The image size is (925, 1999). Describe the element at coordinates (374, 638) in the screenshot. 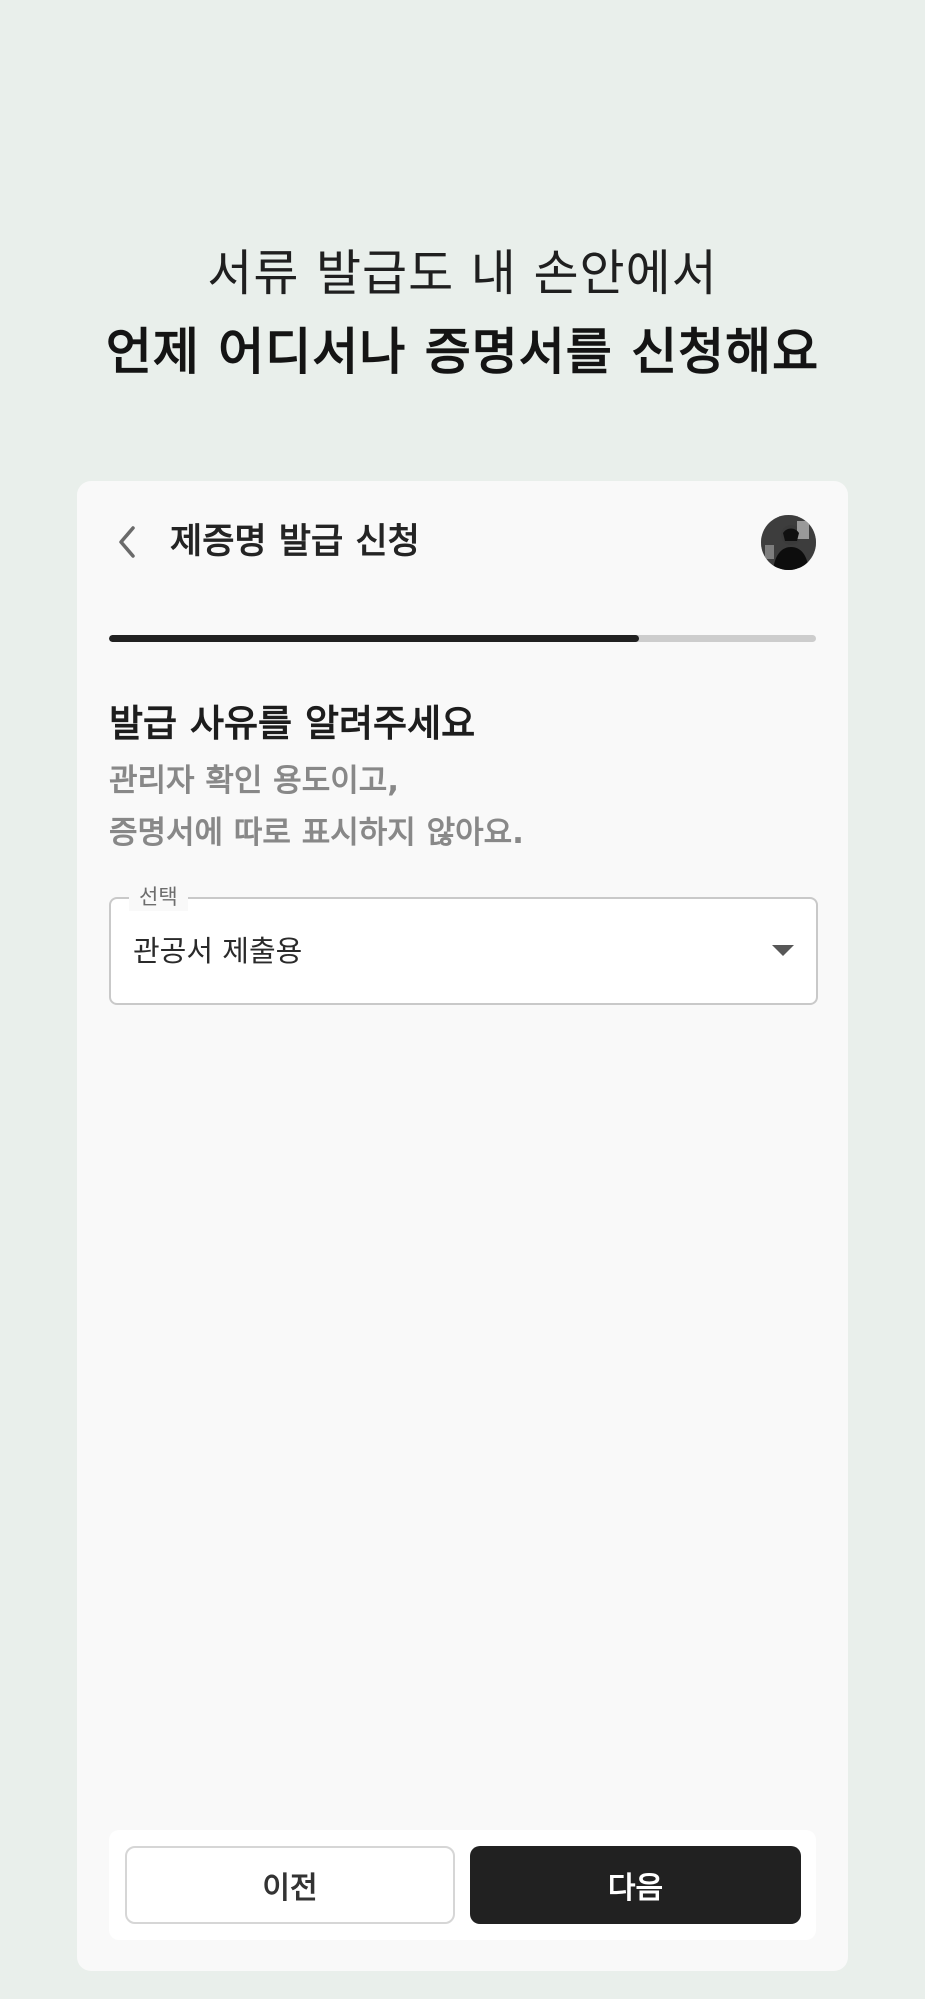

I see `progress-fill` at that location.